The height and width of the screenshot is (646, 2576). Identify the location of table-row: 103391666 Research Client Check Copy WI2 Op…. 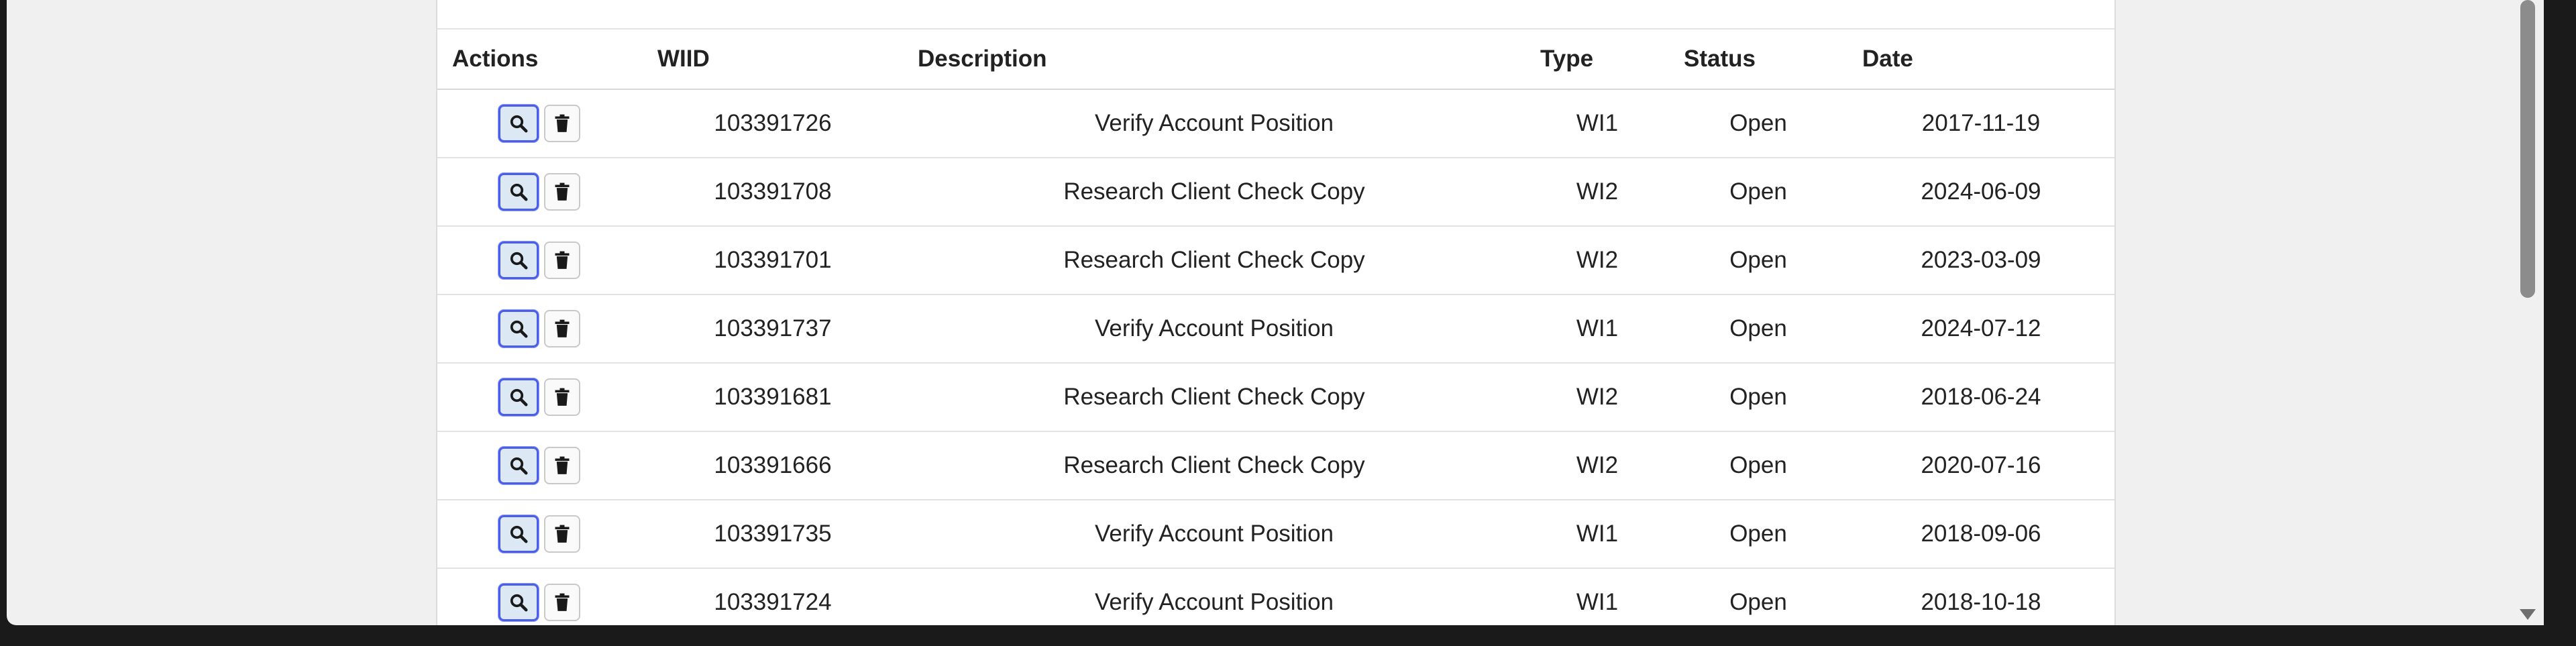
(1275, 465).